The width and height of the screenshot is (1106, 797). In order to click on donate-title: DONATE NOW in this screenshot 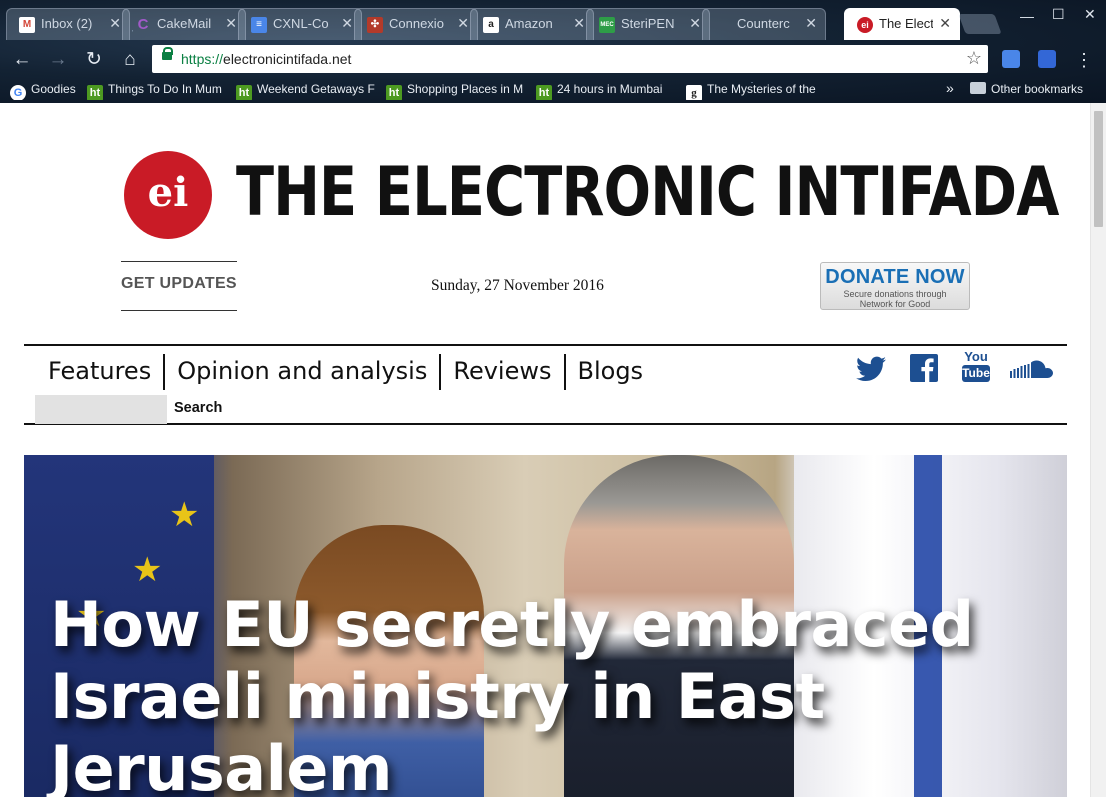, I will do `click(895, 277)`.